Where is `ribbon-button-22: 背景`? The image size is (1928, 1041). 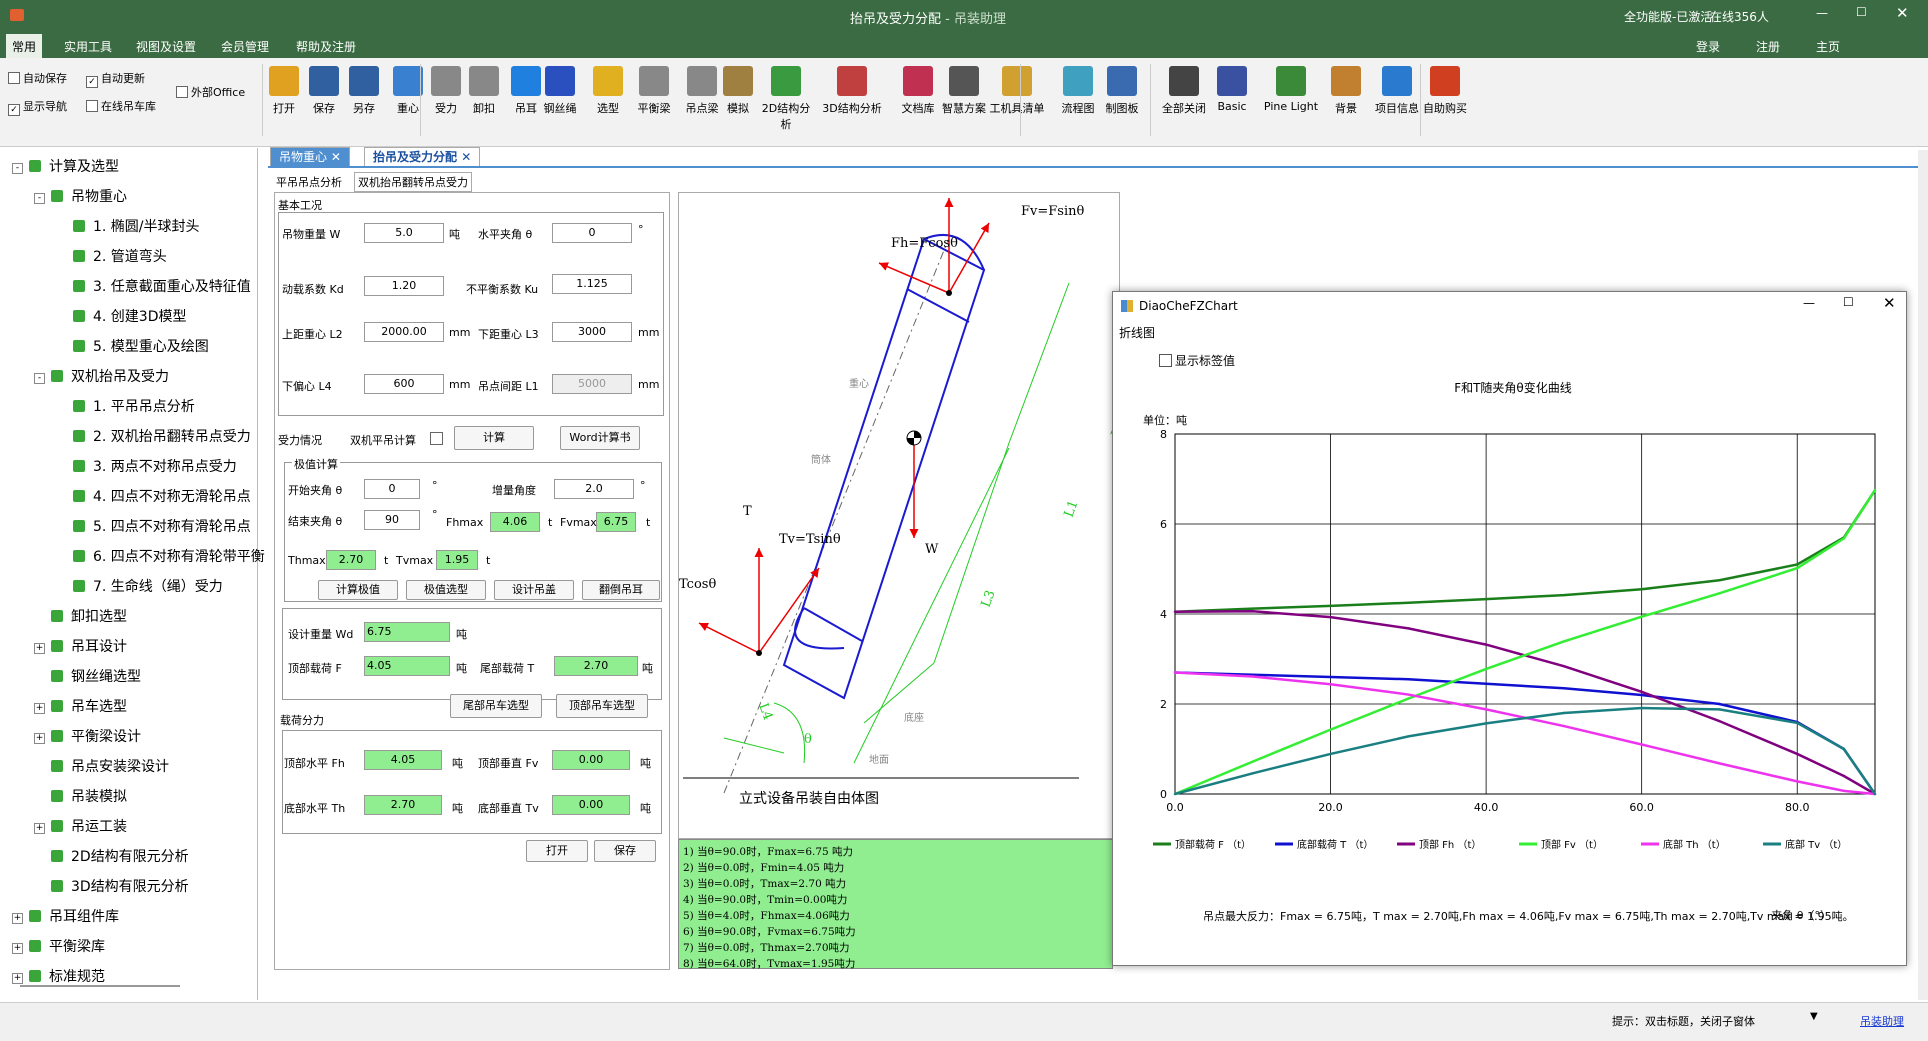 ribbon-button-22: 背景 is located at coordinates (1346, 91).